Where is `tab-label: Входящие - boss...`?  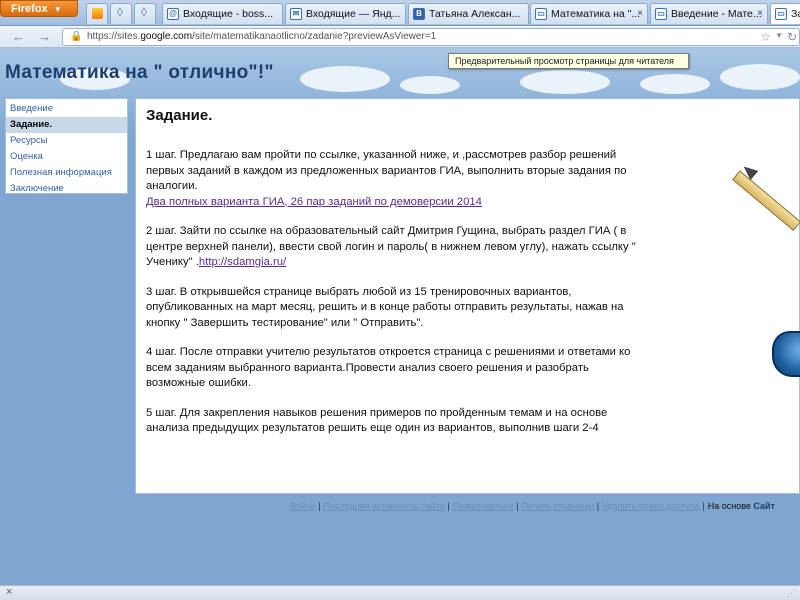 tab-label: Входящие - boss... is located at coordinates (228, 14).